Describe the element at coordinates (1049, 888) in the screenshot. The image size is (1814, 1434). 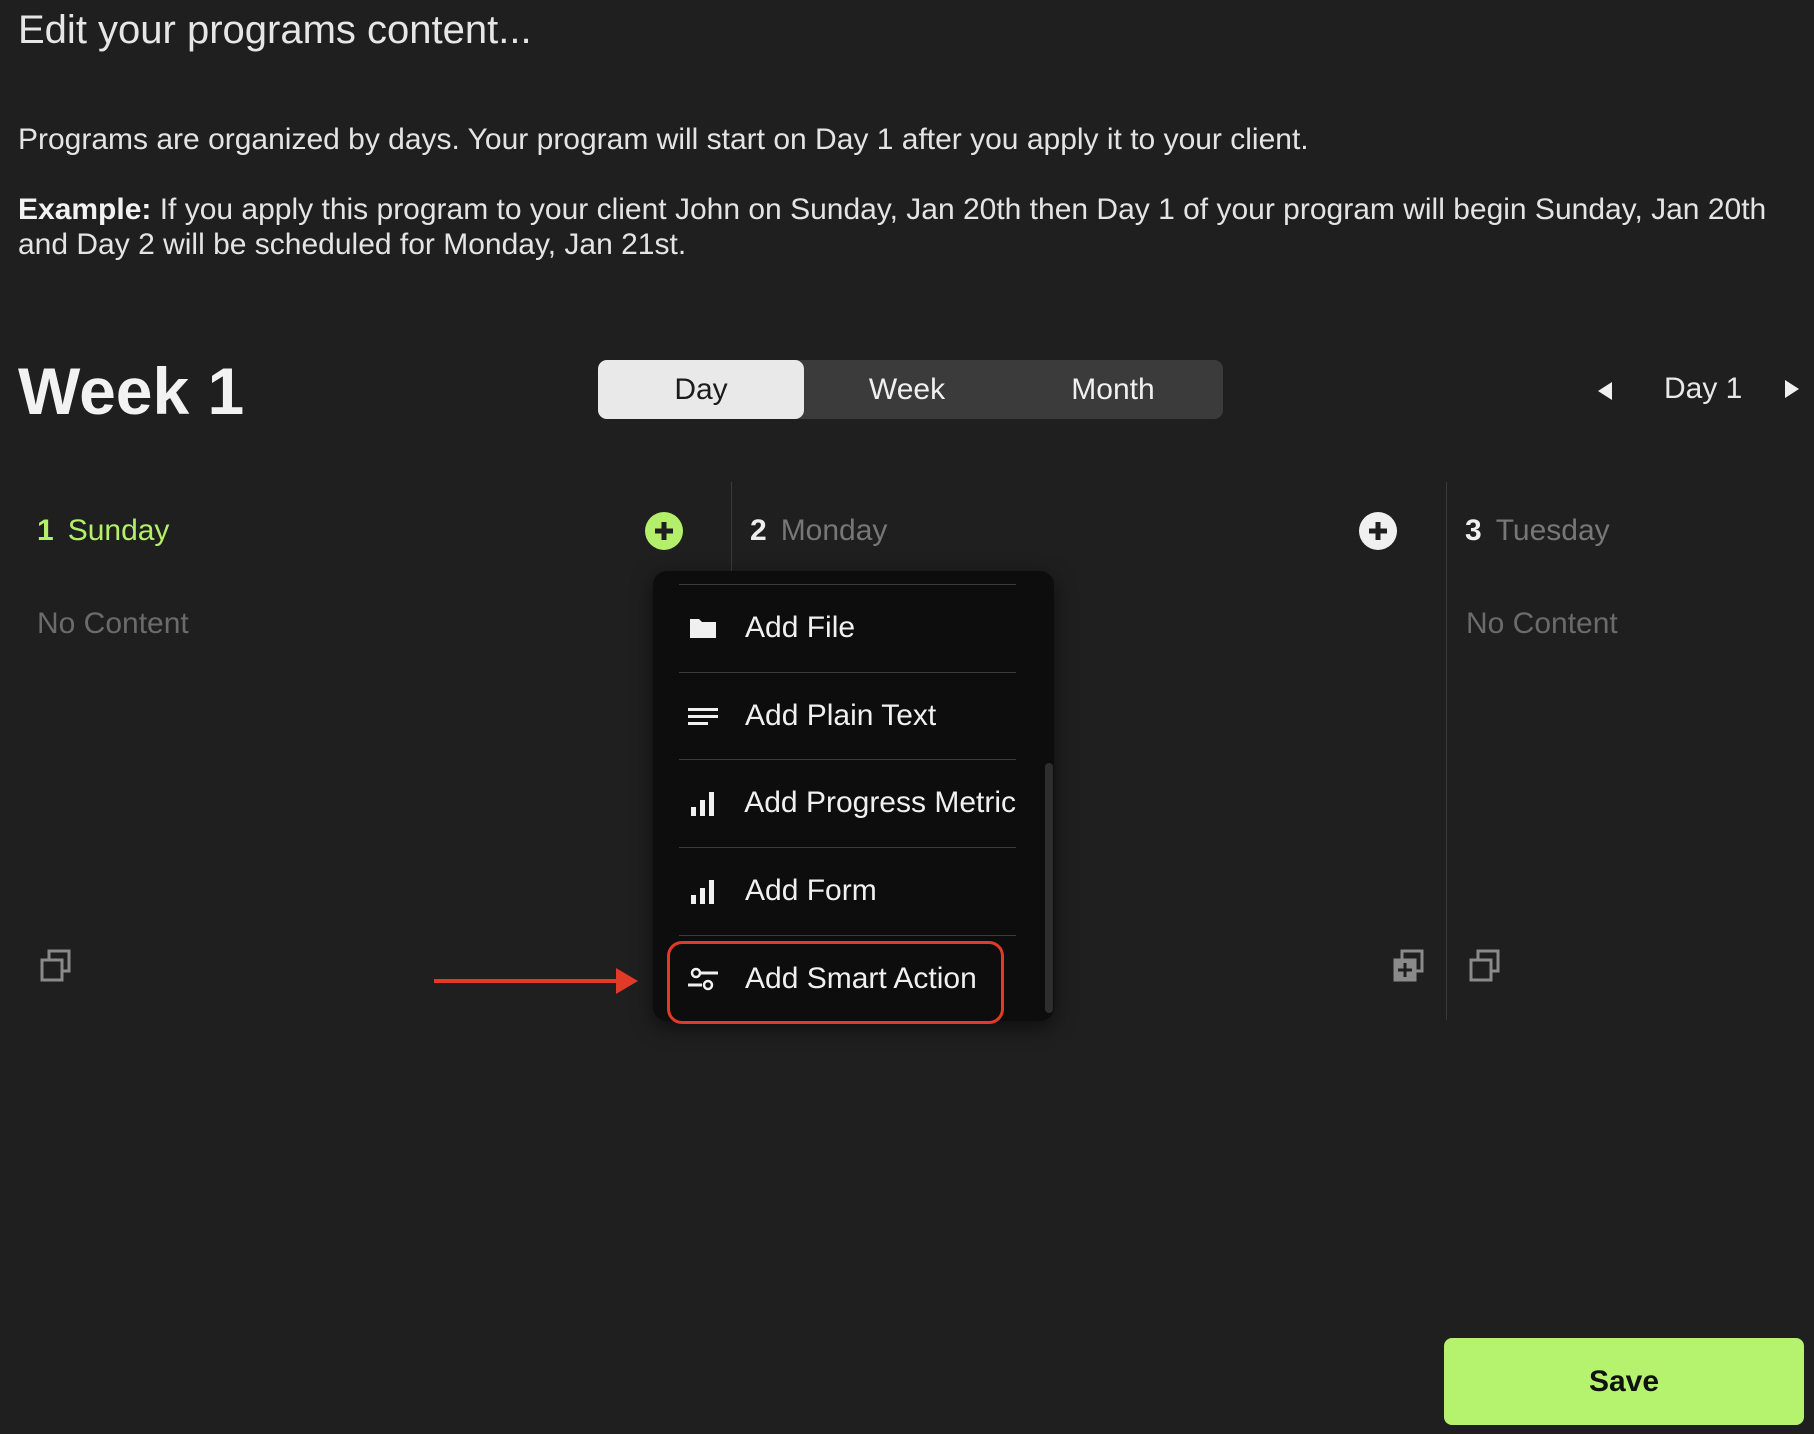
I see `menu-scrollbar` at that location.